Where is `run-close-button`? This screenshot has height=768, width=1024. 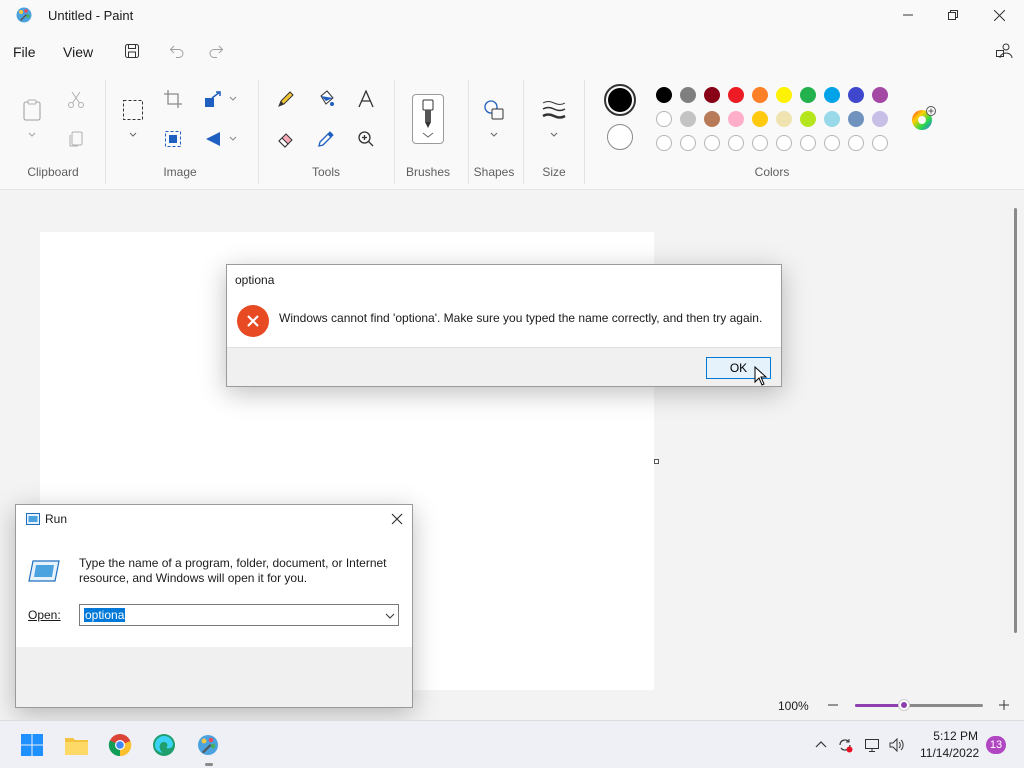 run-close-button is located at coordinates (397, 519).